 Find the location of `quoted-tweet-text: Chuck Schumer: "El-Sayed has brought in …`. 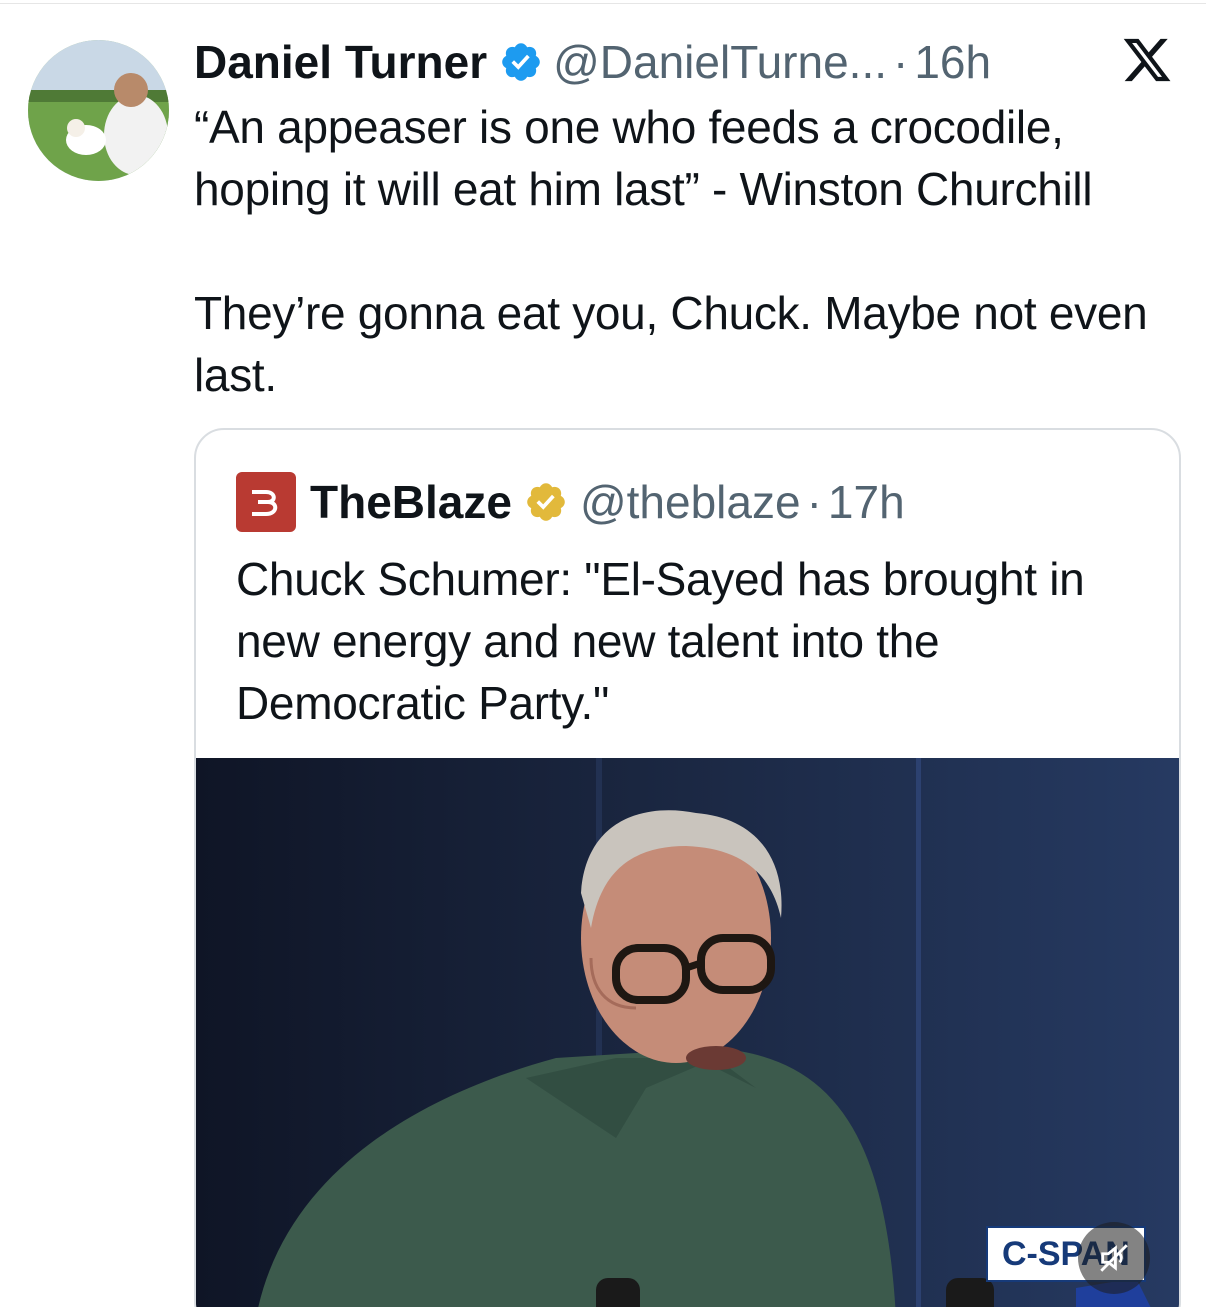

quoted-tweet-text: Chuck Schumer: "El-Sayed has brought in … is located at coordinates (660, 641).